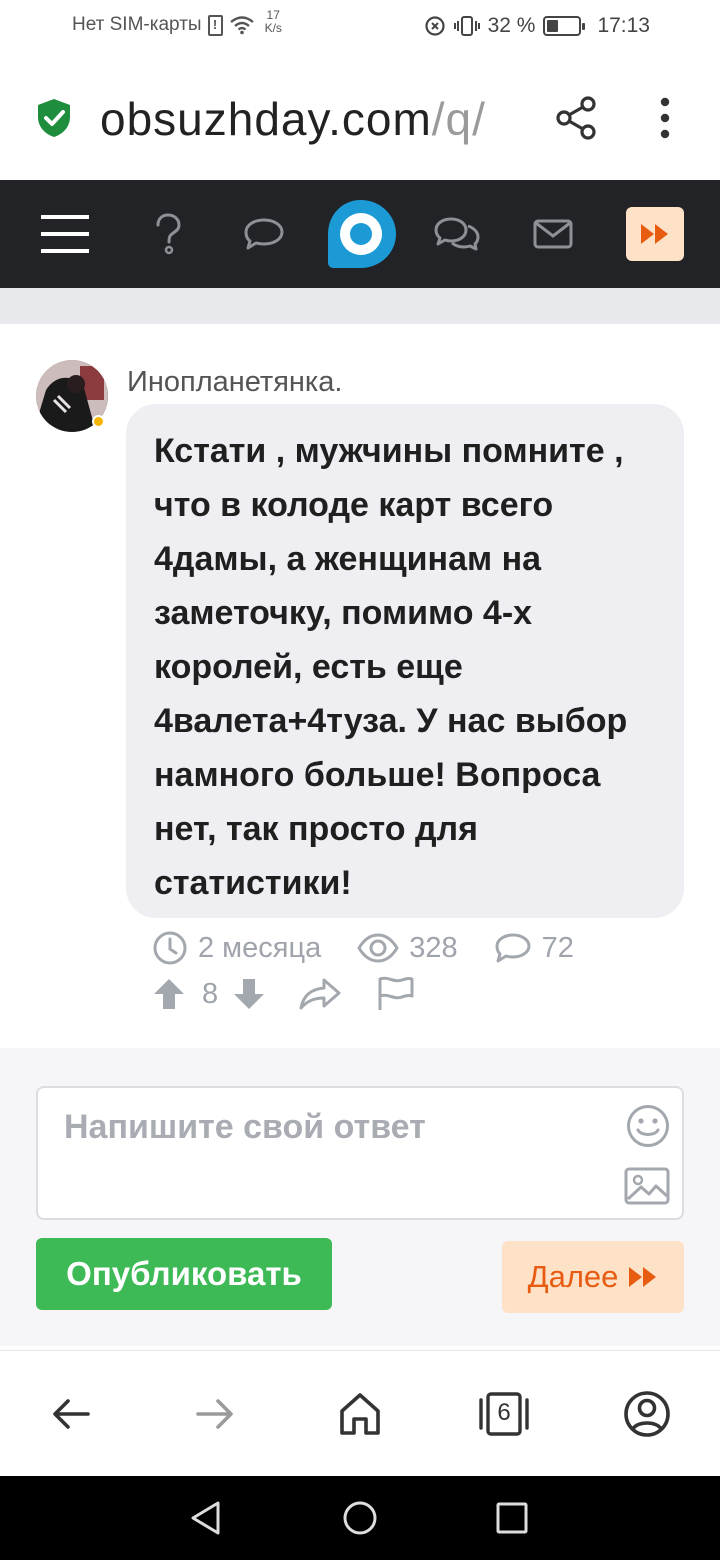  I want to click on chat-button, so click(264, 234).